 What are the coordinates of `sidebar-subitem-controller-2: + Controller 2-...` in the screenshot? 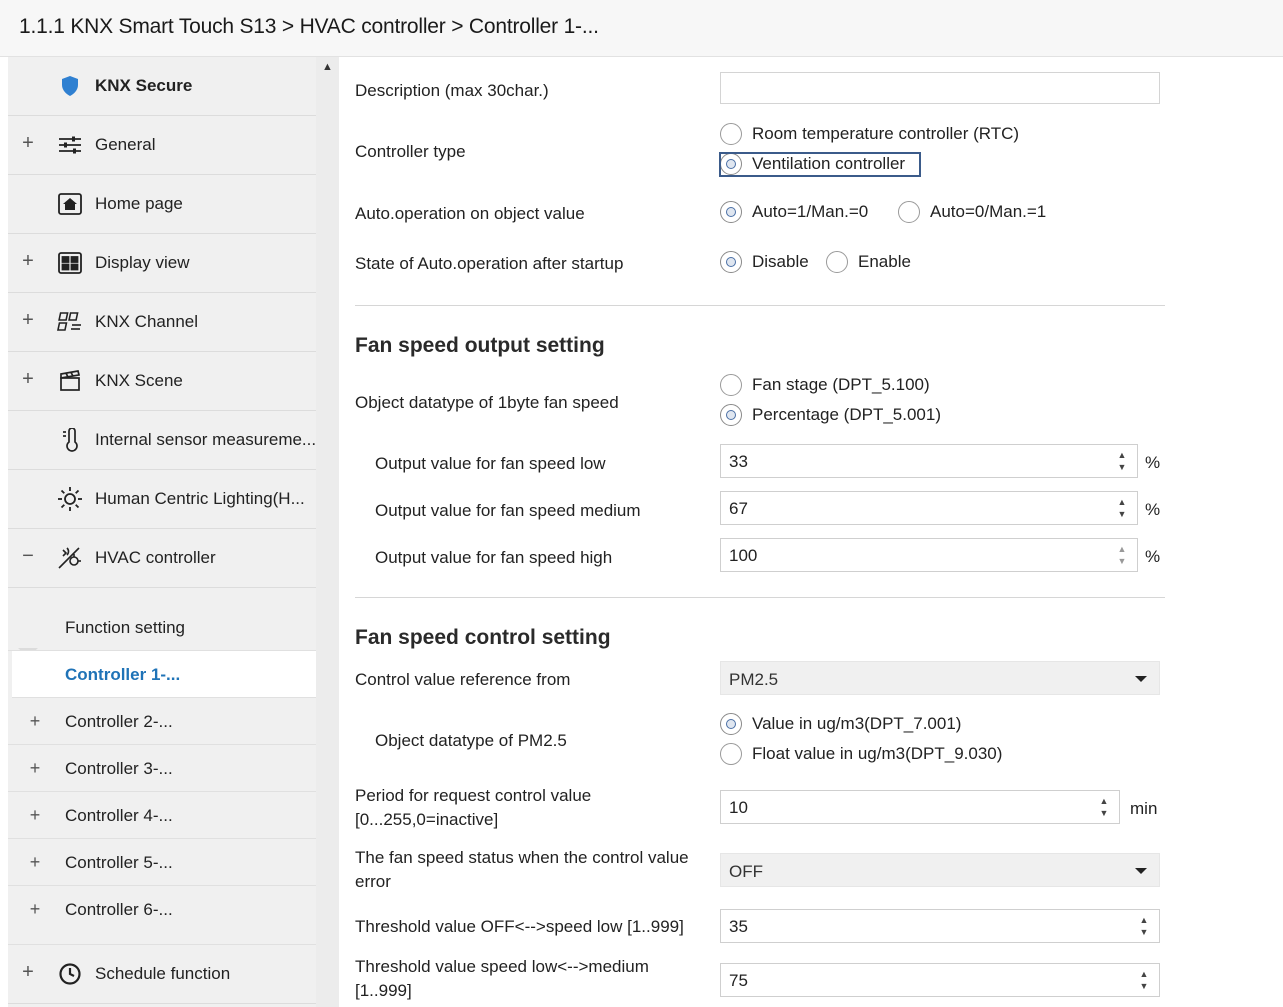 It's located at (162, 721).